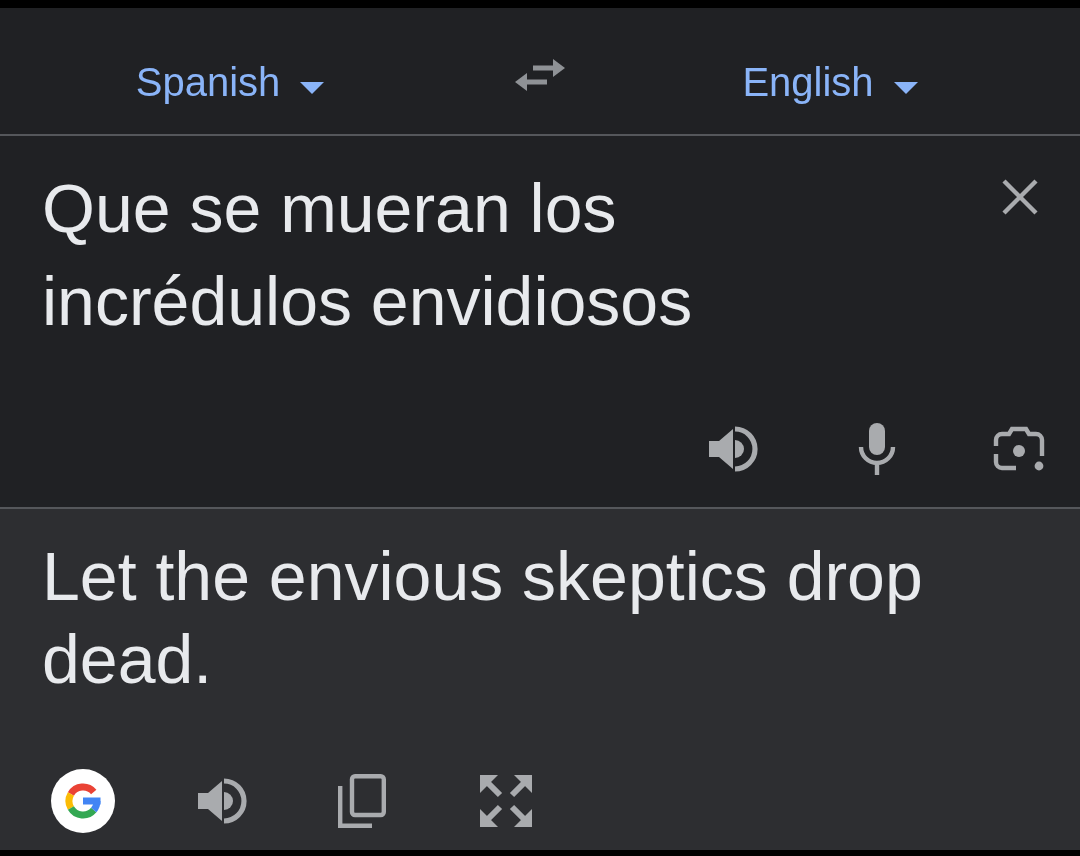  I want to click on camera-icon, so click(1019, 449).